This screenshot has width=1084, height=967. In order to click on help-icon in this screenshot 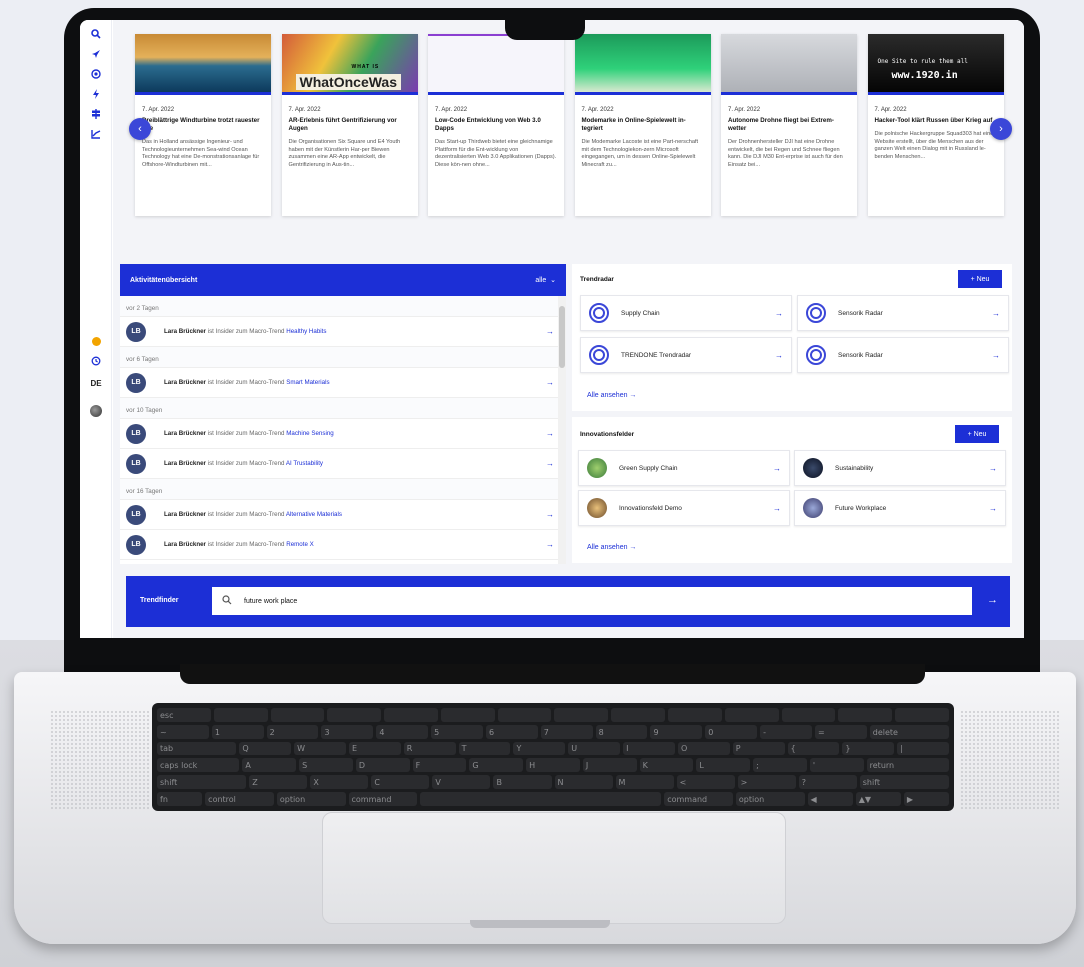, I will do `click(96, 341)`.